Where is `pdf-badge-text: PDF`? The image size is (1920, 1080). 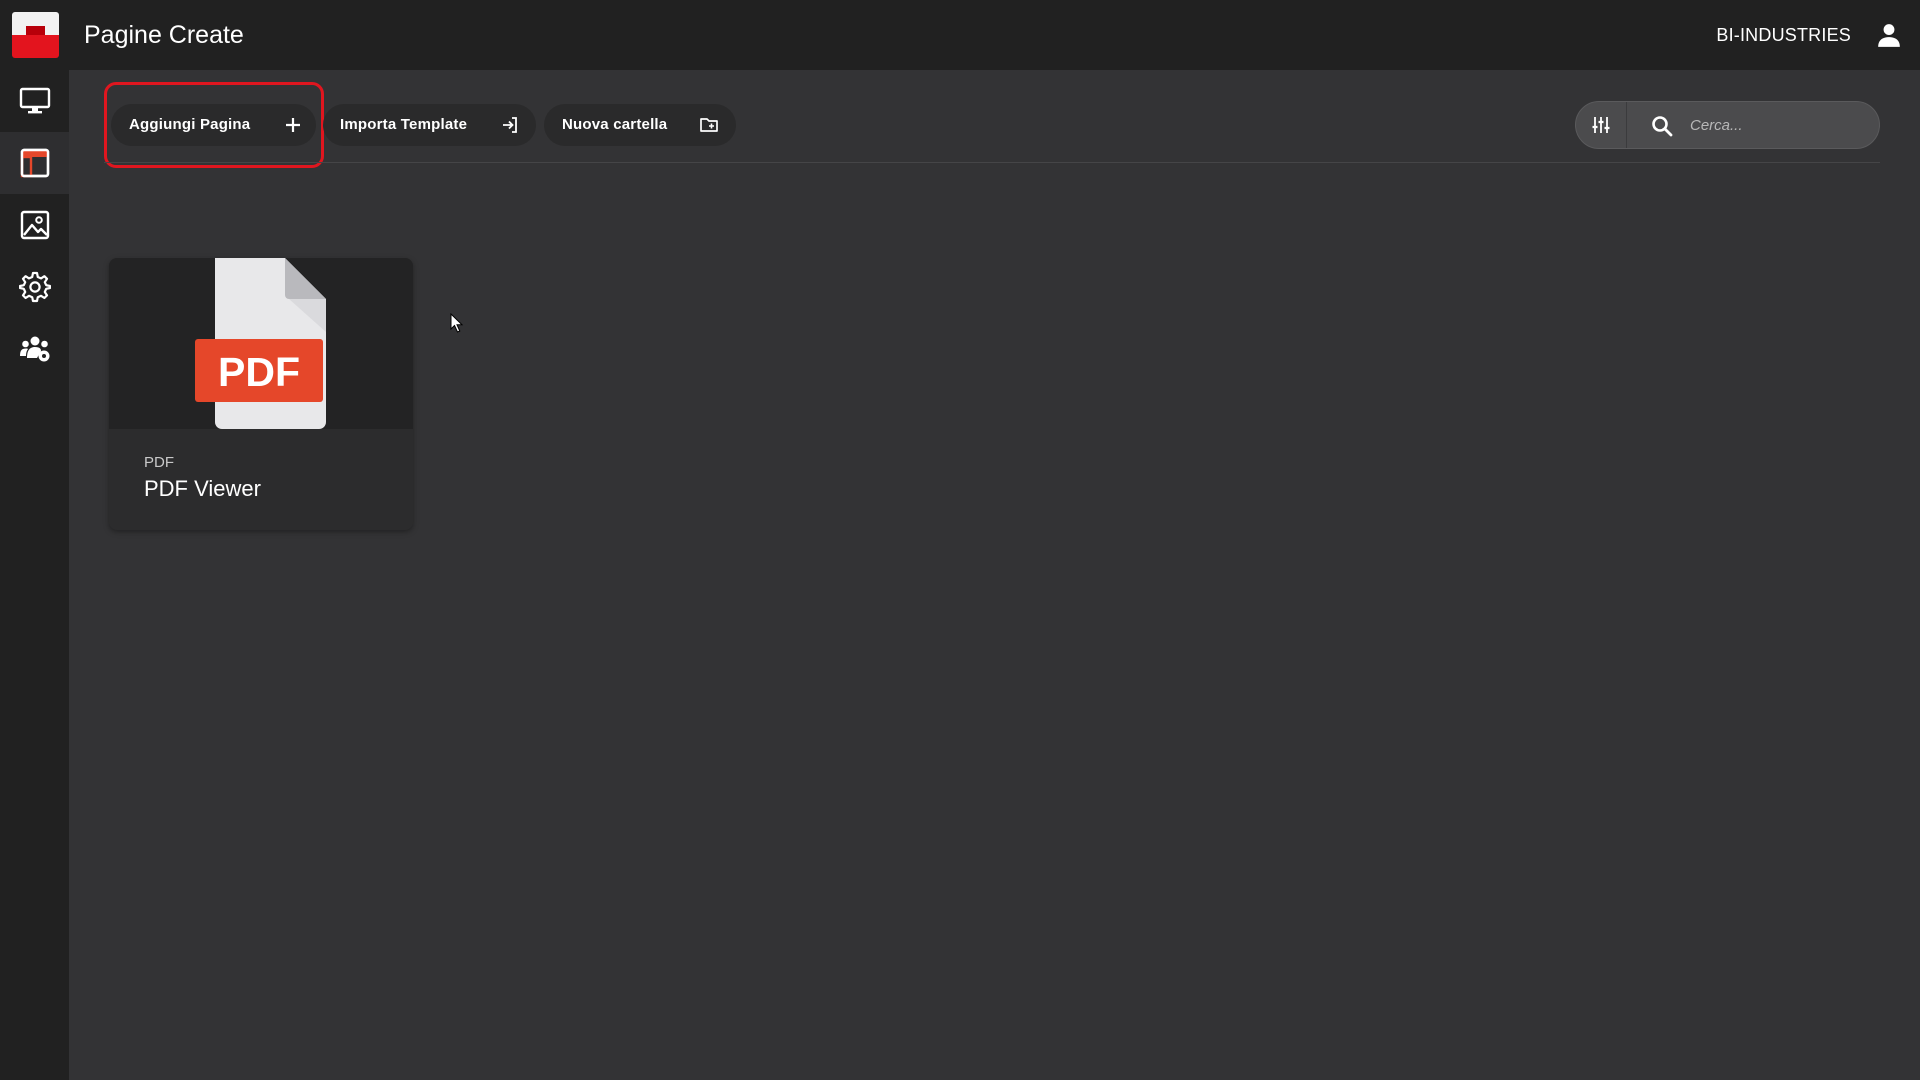
pdf-badge-text: PDF is located at coordinates (259, 372).